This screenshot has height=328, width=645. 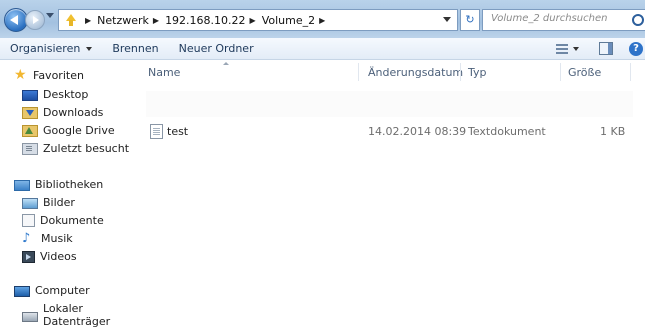 What do you see at coordinates (26, 238) in the screenshot?
I see `music-note-icon: ♪` at bounding box center [26, 238].